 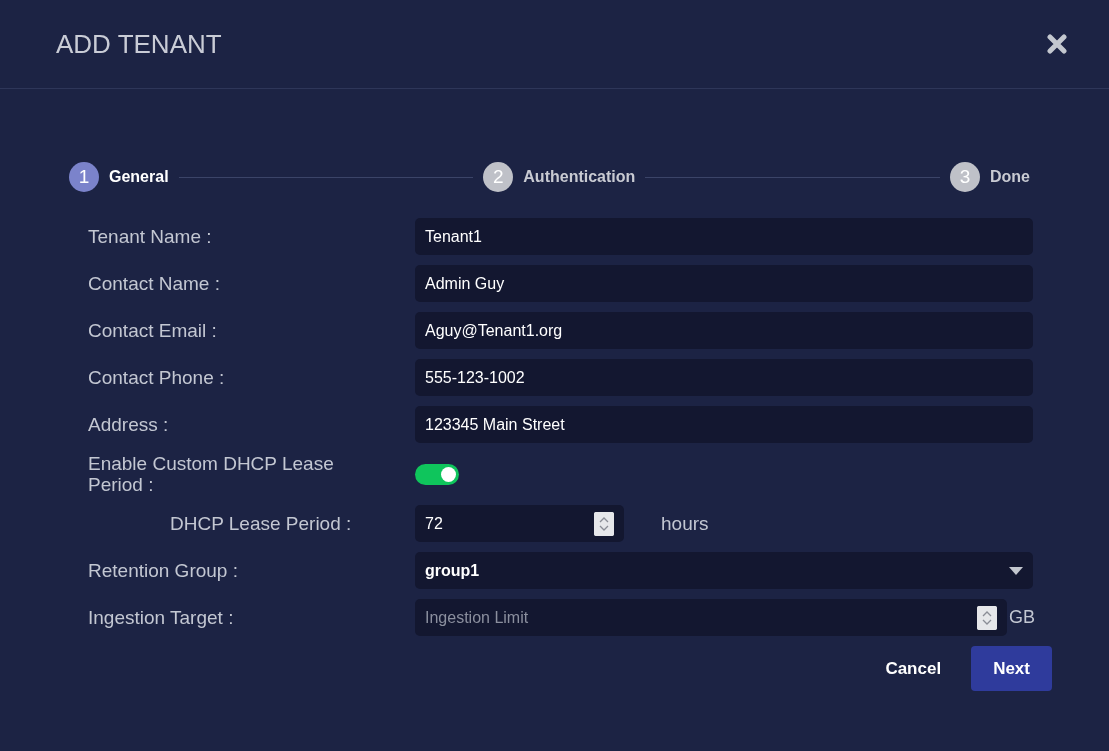 I want to click on field-label: Enable Custom DHCP Lease Period :, so click(x=211, y=474).